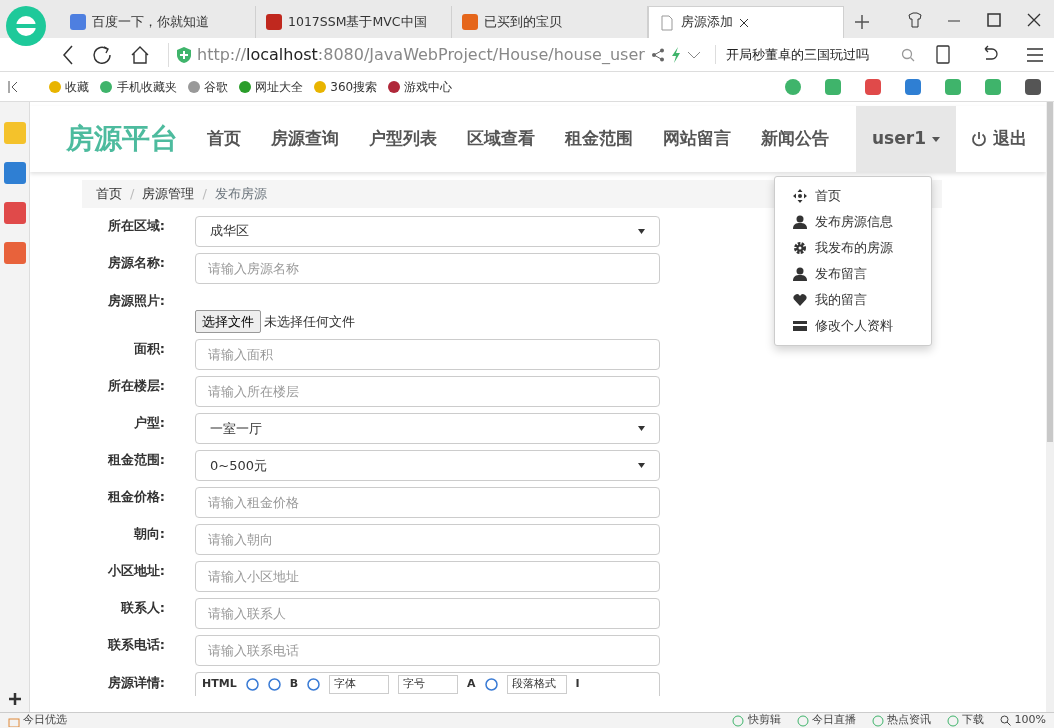 This screenshot has width=1054, height=728. Describe the element at coordinates (14, 699) in the screenshot. I see `add-icon` at that location.